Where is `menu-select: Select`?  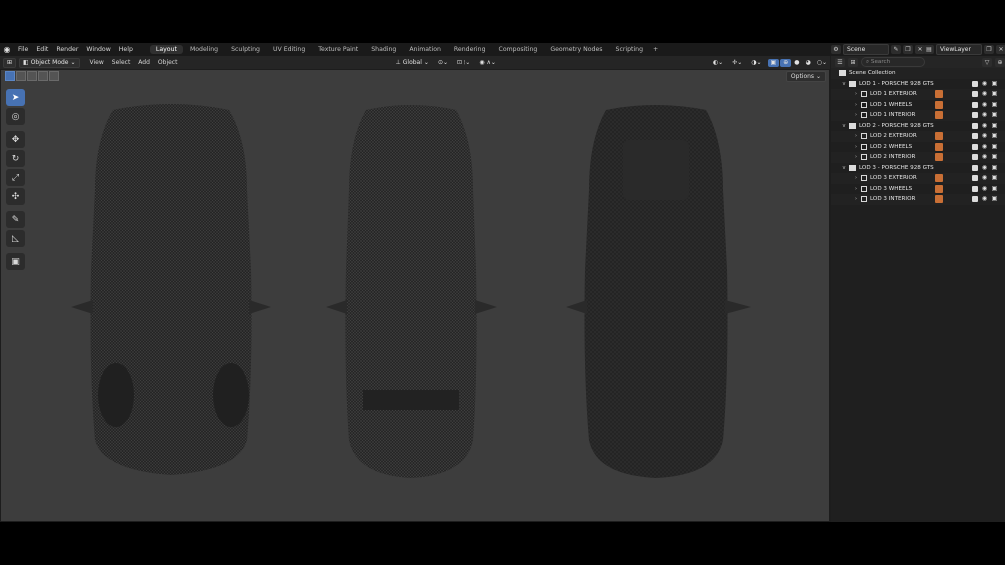 menu-select: Select is located at coordinates (121, 62).